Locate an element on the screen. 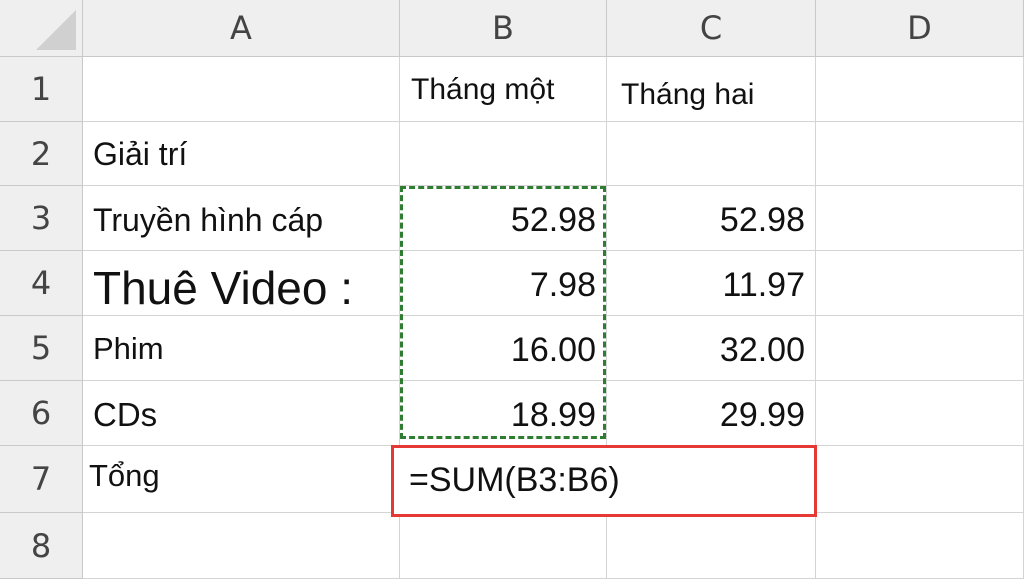  cell-b3: 52.98 is located at coordinates (553, 220).